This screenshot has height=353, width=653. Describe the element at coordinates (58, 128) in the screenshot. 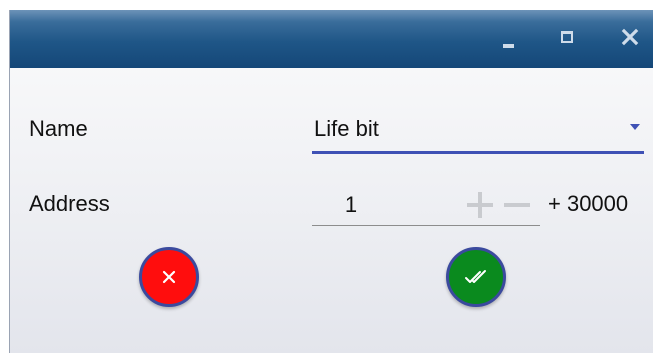

I see `name-label: Name` at that location.